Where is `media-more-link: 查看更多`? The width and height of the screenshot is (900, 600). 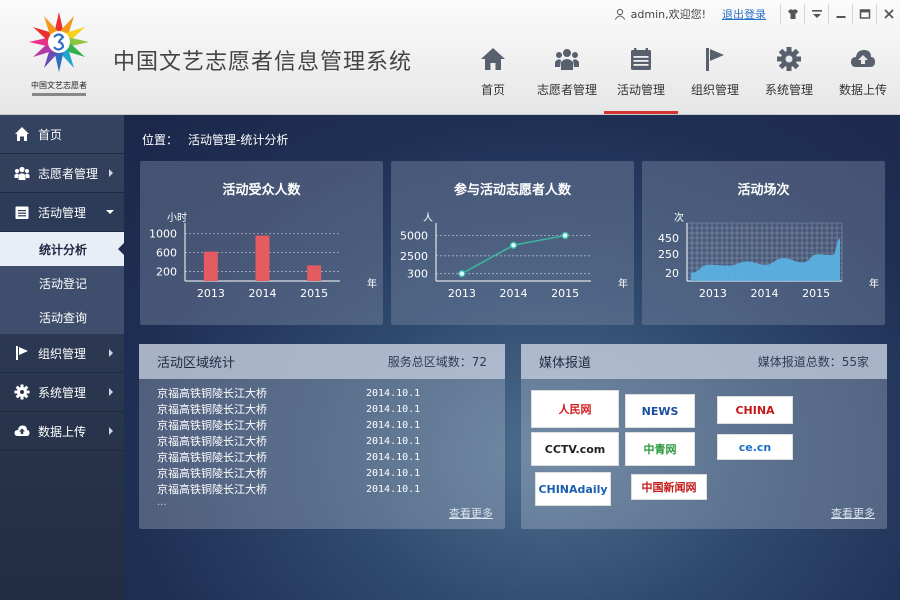
media-more-link: 查看更多 is located at coordinates (853, 513).